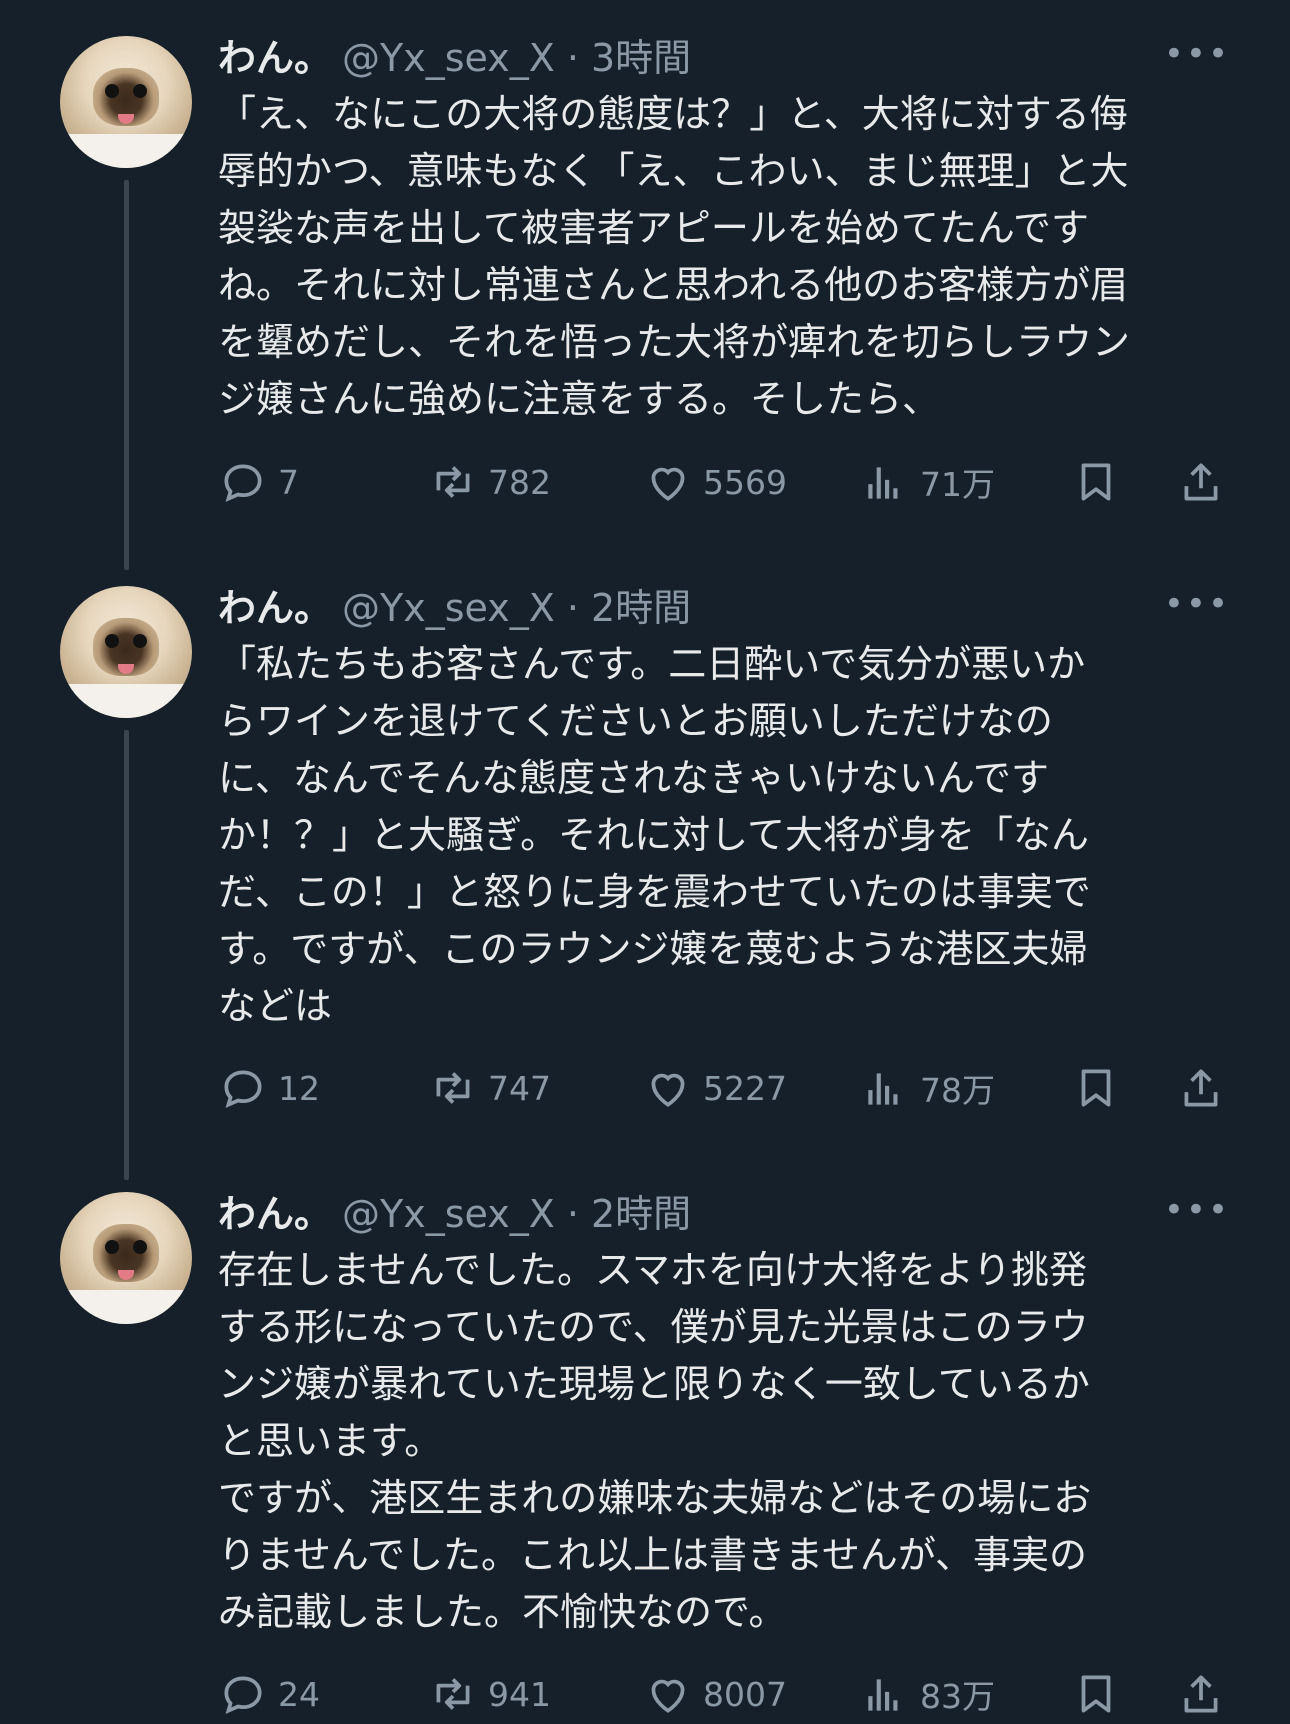 The width and height of the screenshot is (1290, 1724). What do you see at coordinates (269, 1088) in the screenshot?
I see `reply-button: 12` at bounding box center [269, 1088].